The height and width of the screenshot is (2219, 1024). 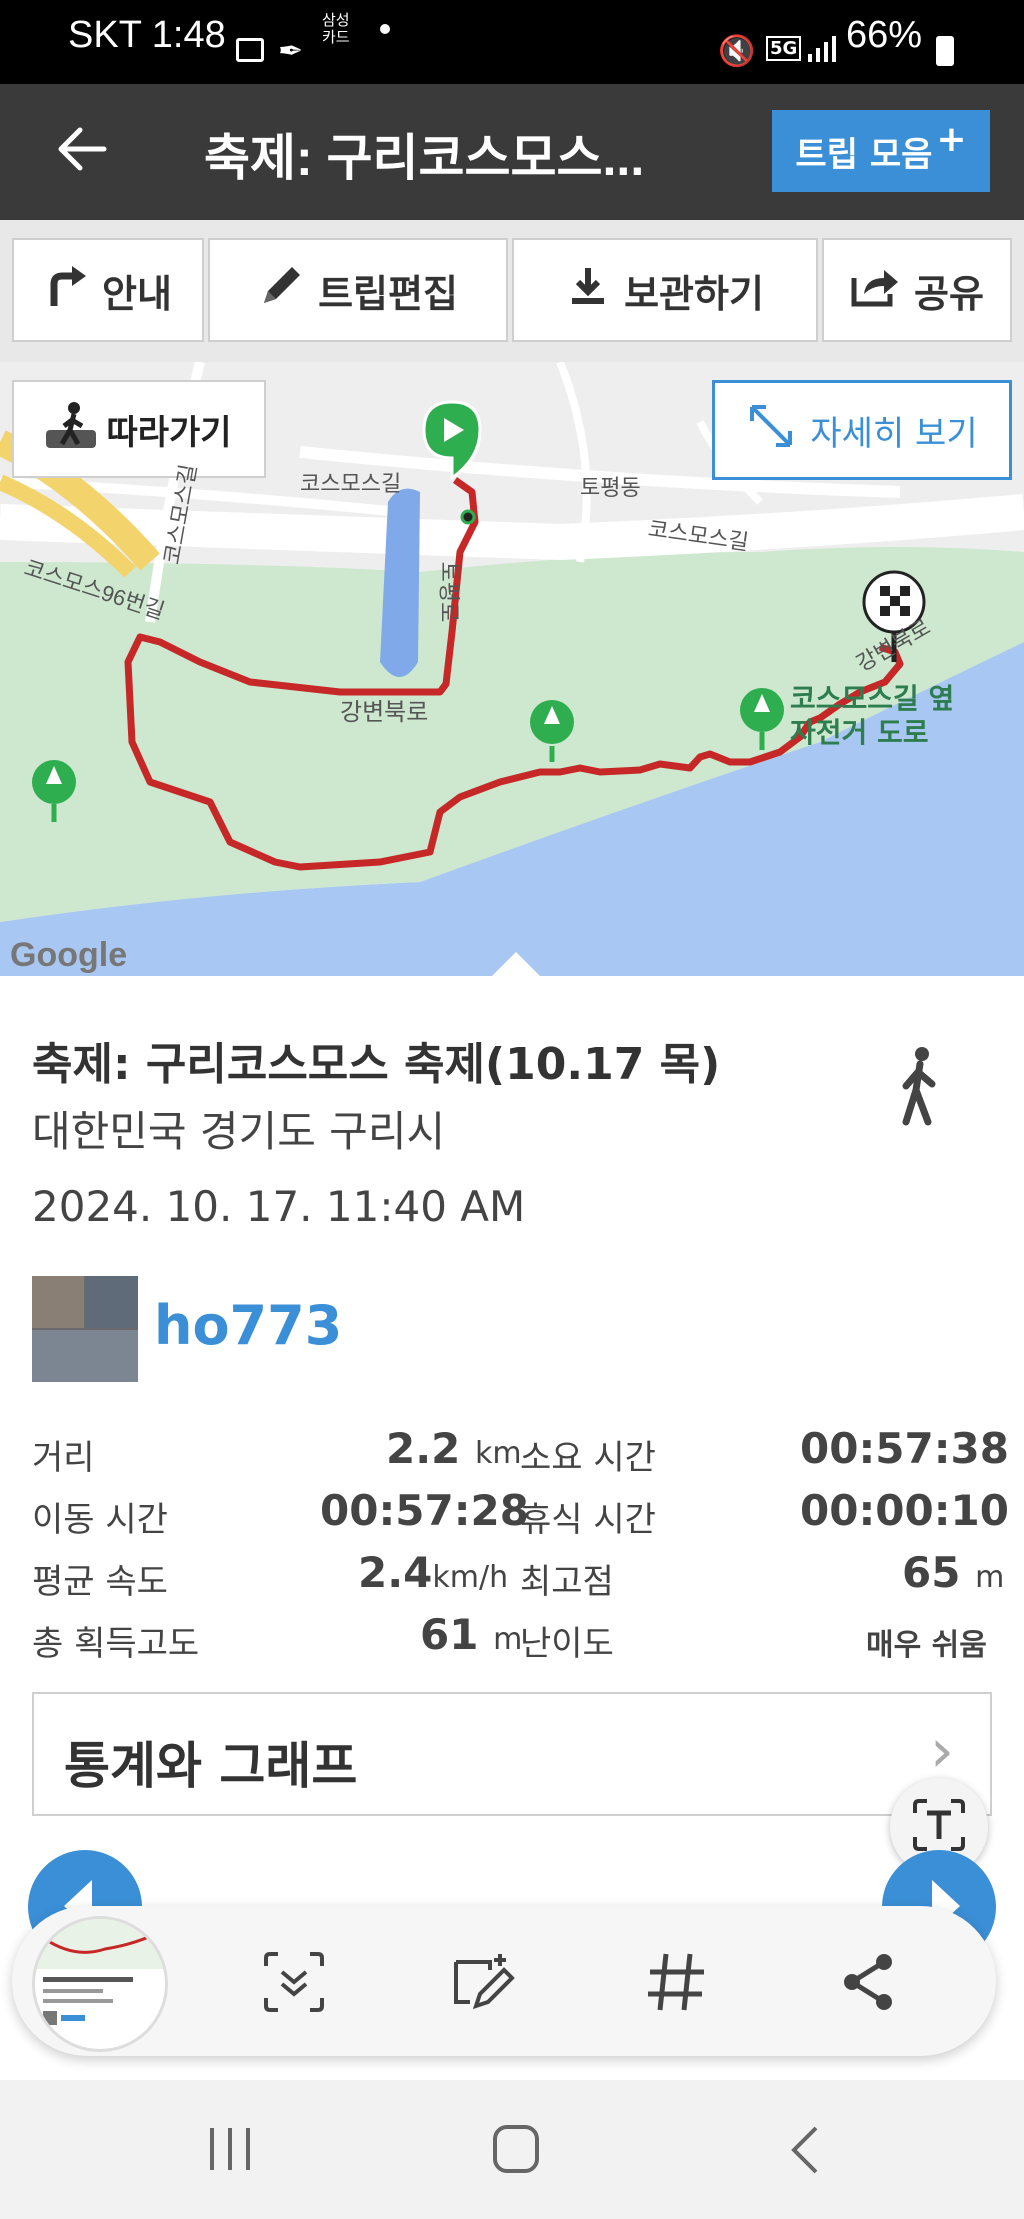 I want to click on share-arrow-icon, so click(x=875, y=290).